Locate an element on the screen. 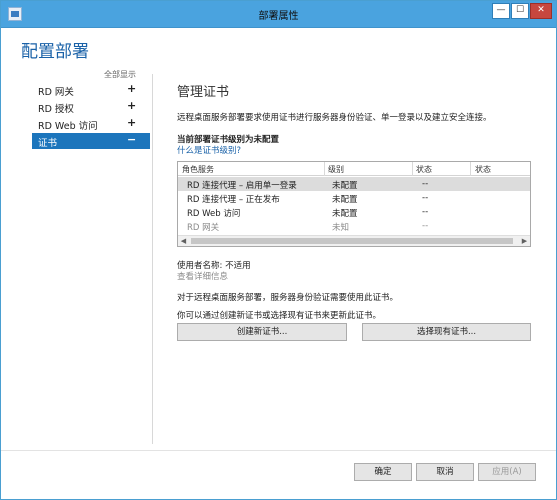 The width and height of the screenshot is (557, 500). sidebar-item-label: RD 网关 is located at coordinates (56, 92).